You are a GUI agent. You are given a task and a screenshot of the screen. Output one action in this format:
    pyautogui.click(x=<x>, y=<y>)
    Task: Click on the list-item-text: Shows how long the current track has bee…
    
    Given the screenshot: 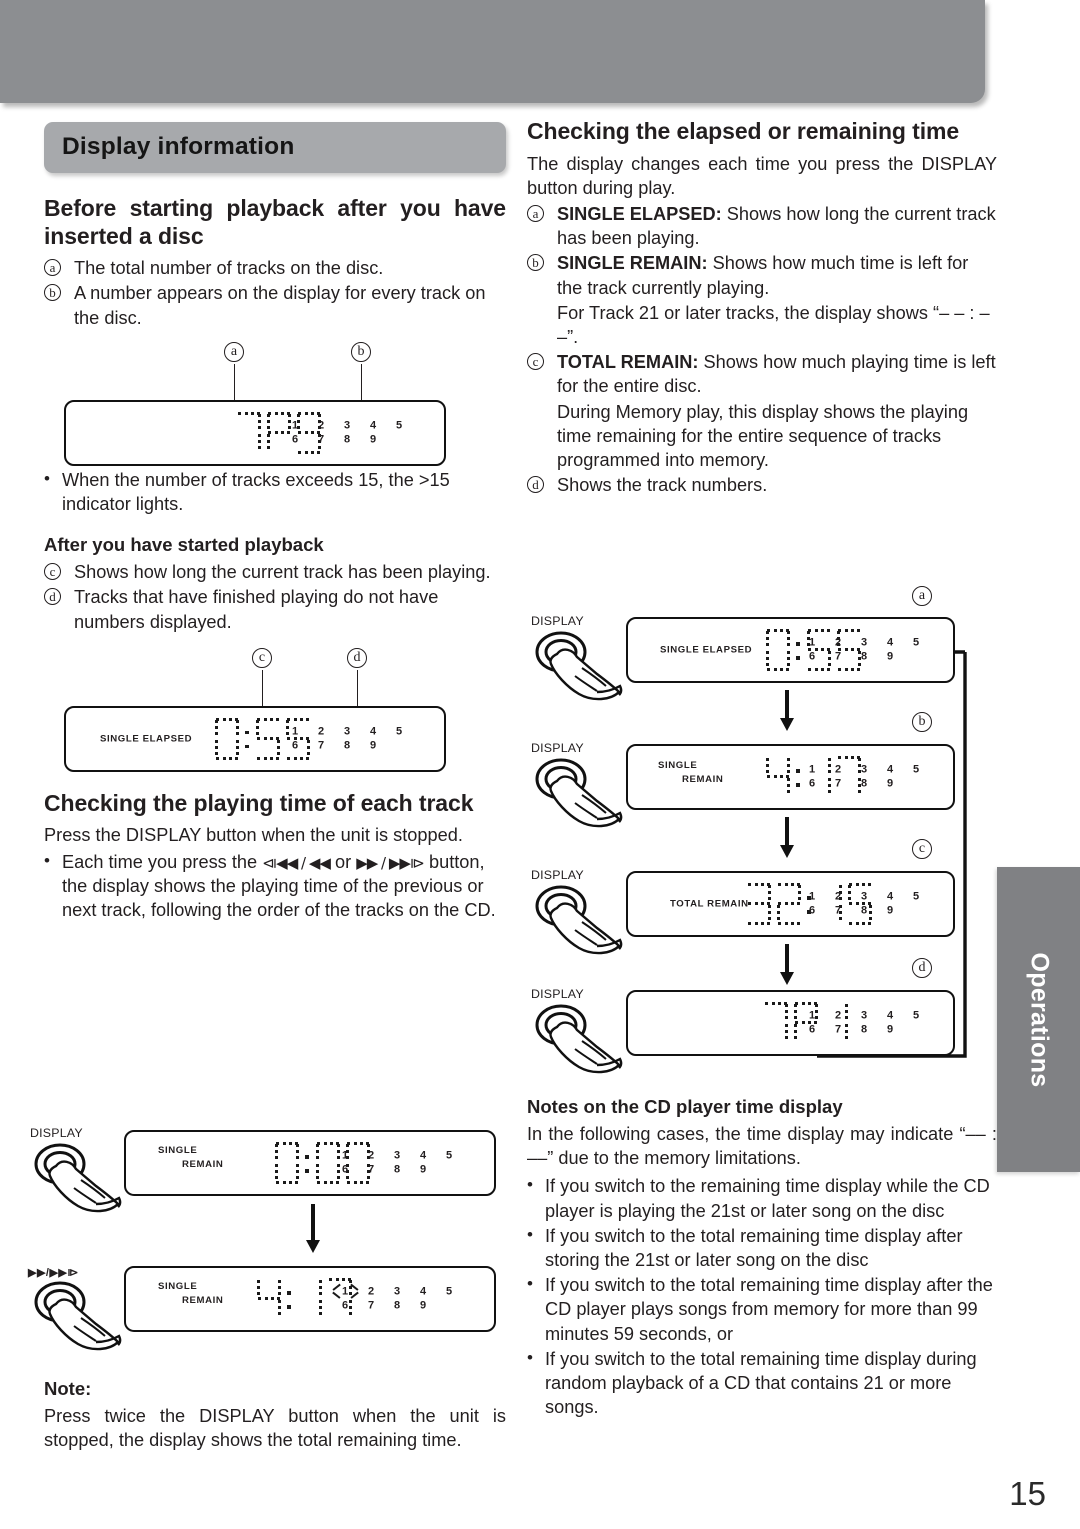 What is the action you would take?
    pyautogui.click(x=282, y=572)
    